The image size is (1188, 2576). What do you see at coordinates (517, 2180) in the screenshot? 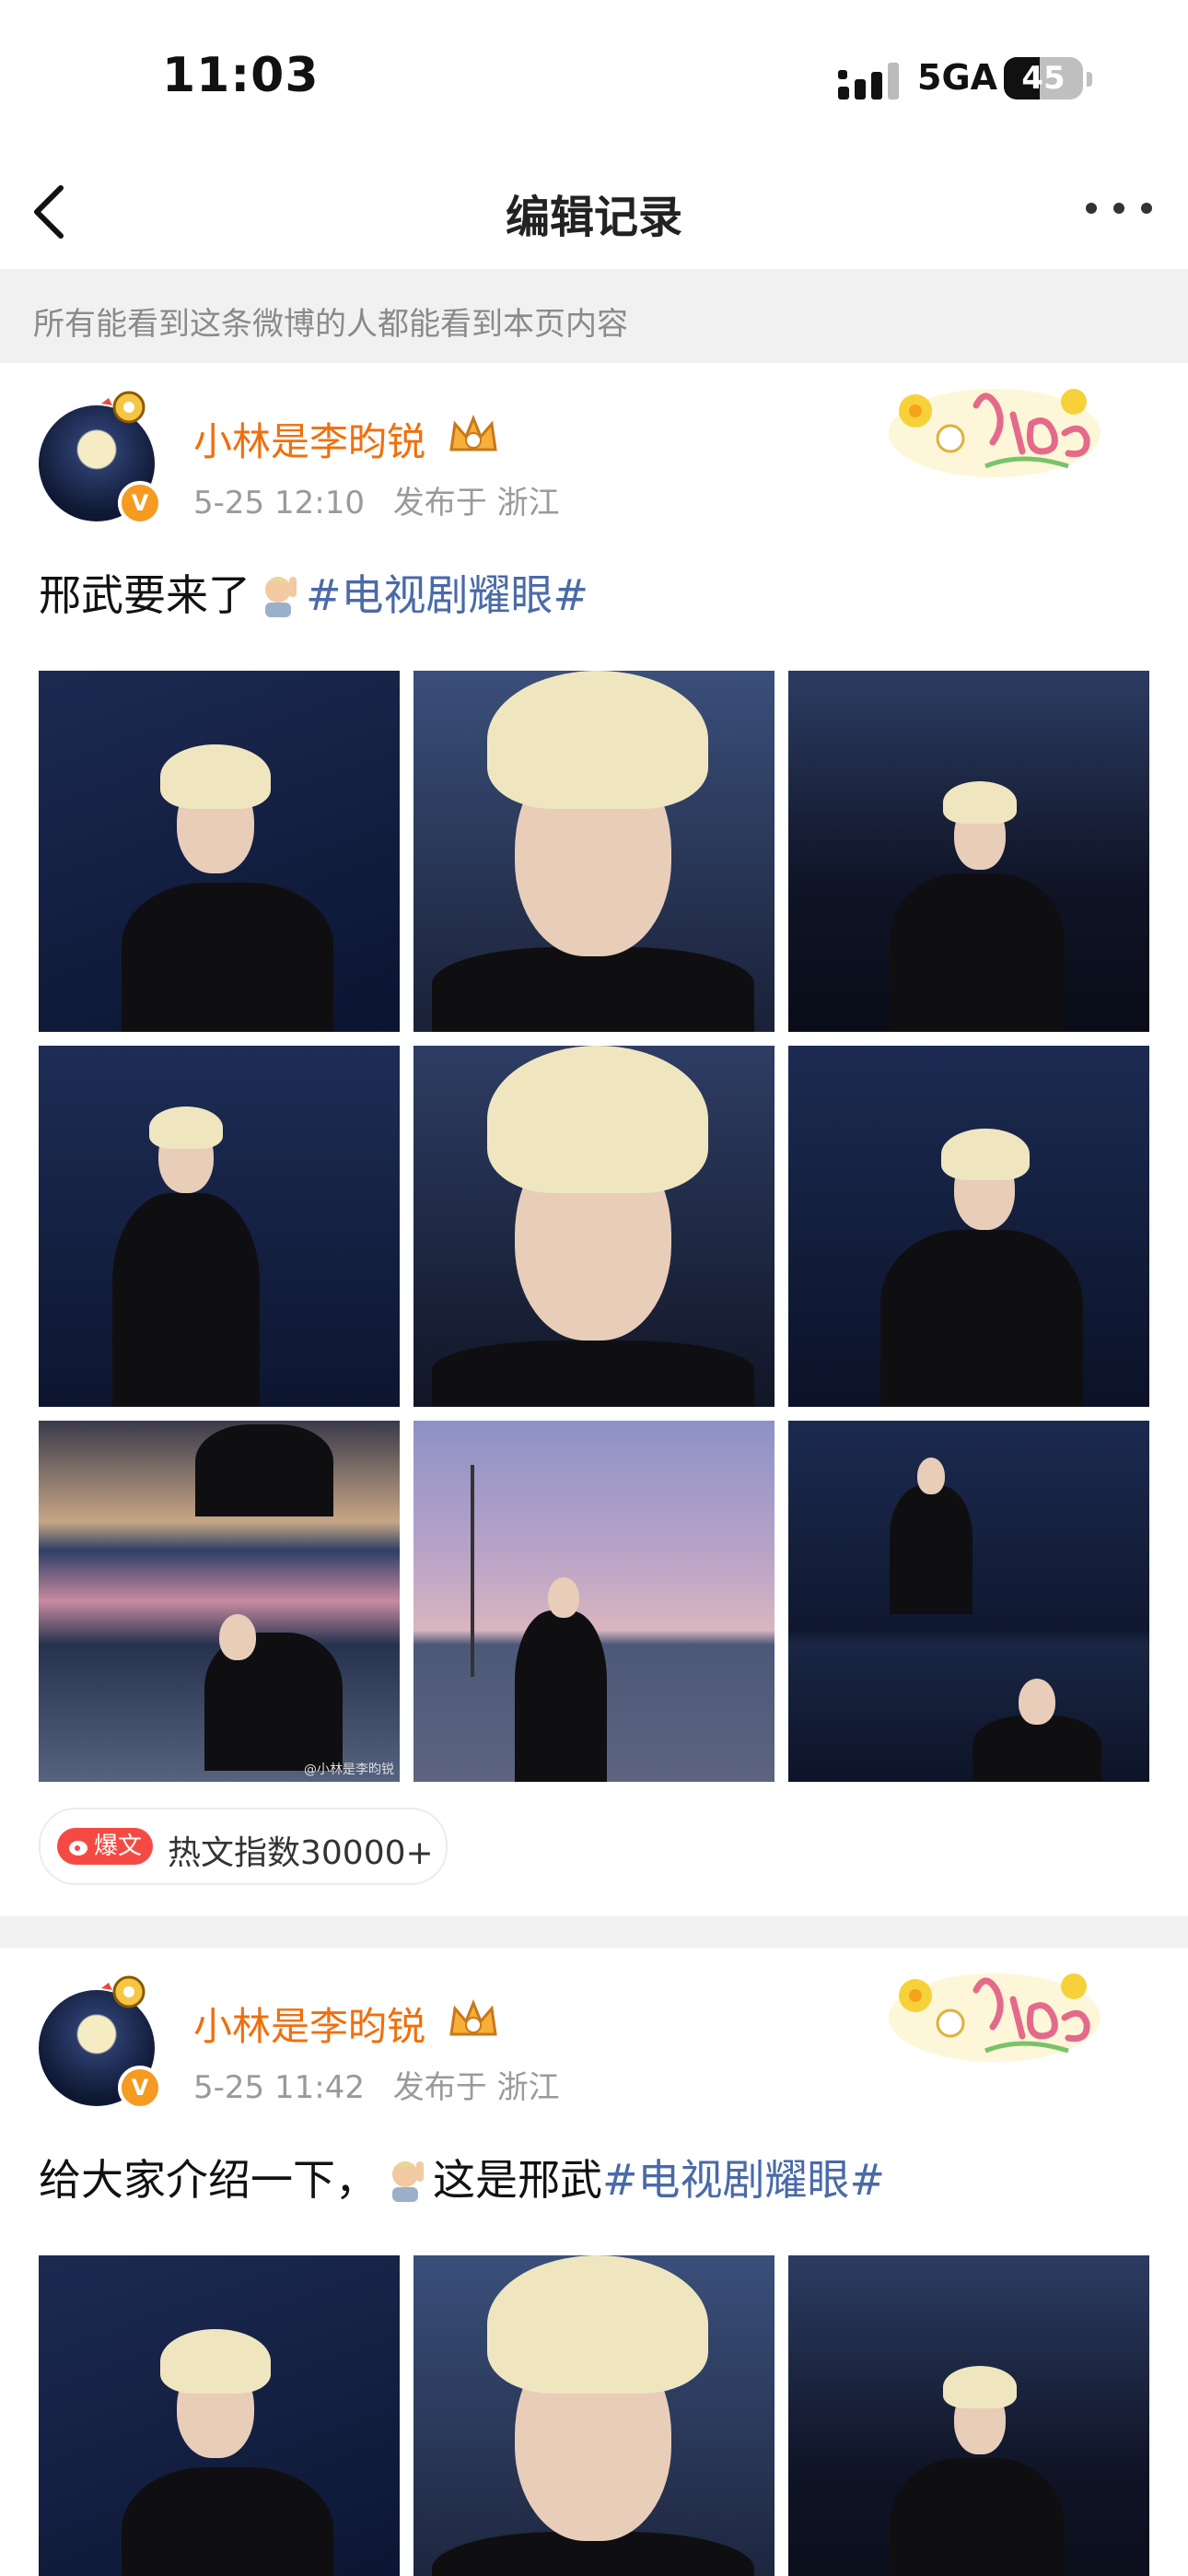
I see `post-text-after: 这是邢武` at bounding box center [517, 2180].